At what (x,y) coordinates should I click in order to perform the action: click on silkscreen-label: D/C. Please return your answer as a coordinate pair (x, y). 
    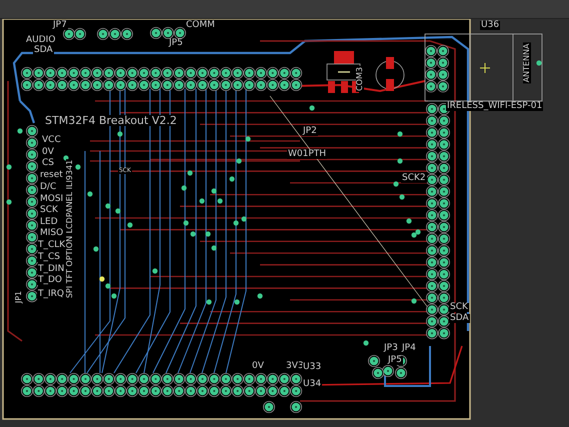
    Looking at the image, I should click on (48, 187).